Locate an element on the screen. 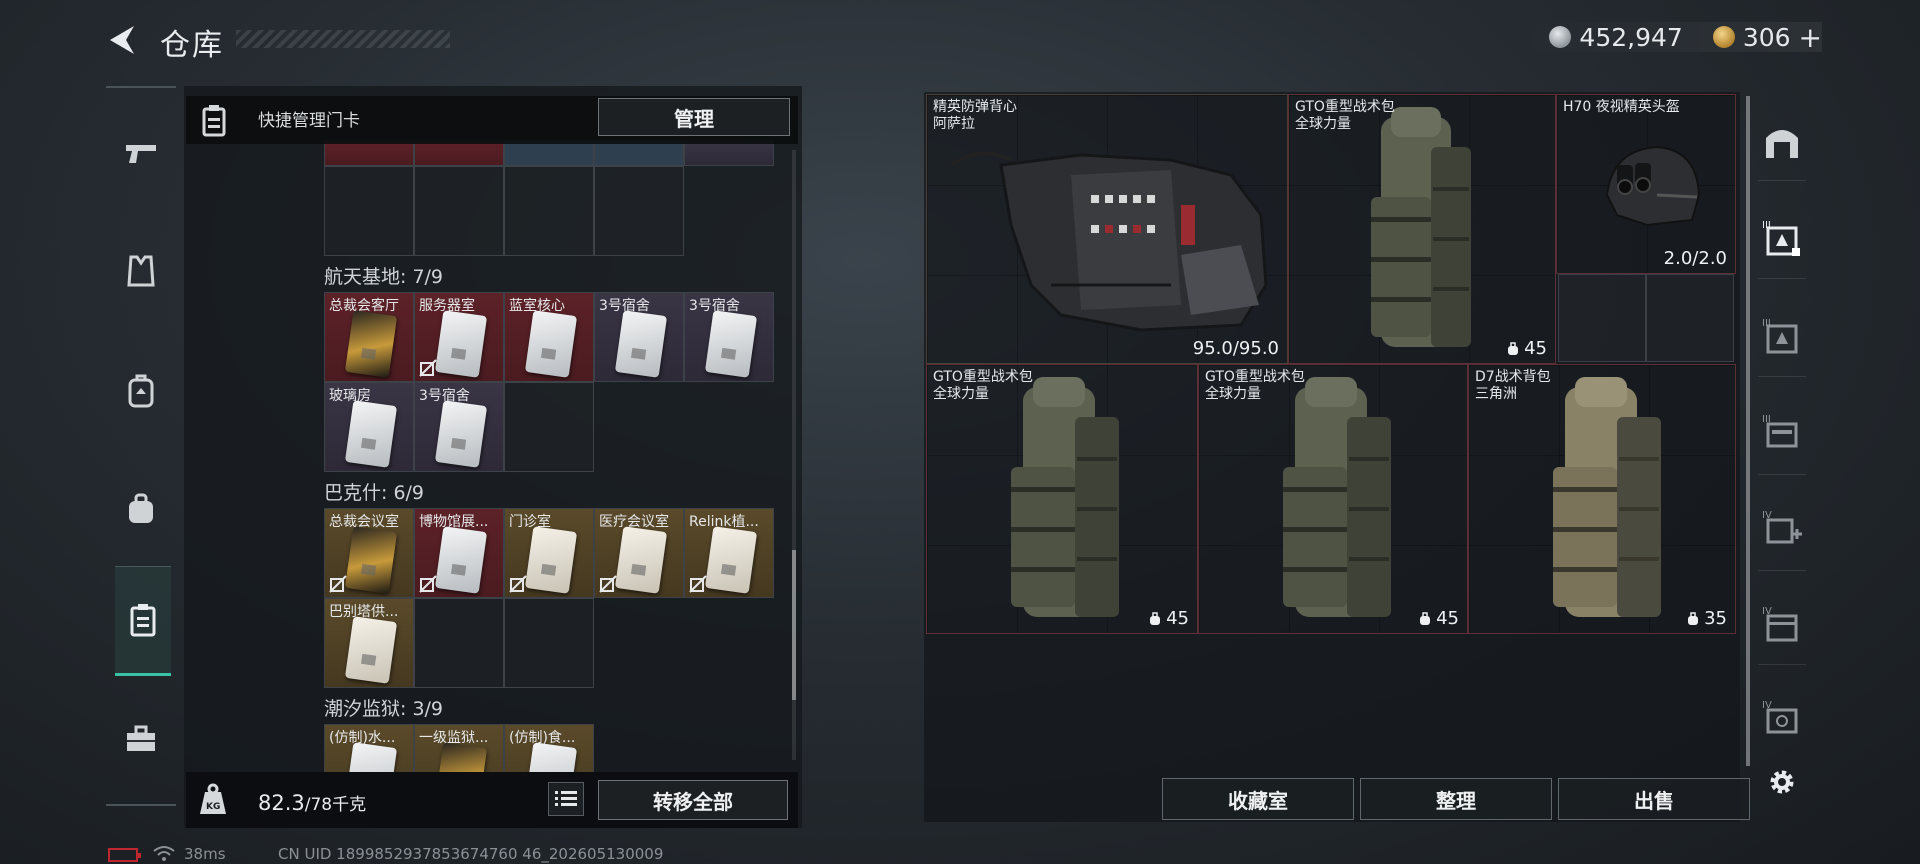  keycard-slot: 服务器室 is located at coordinates (459, 337).